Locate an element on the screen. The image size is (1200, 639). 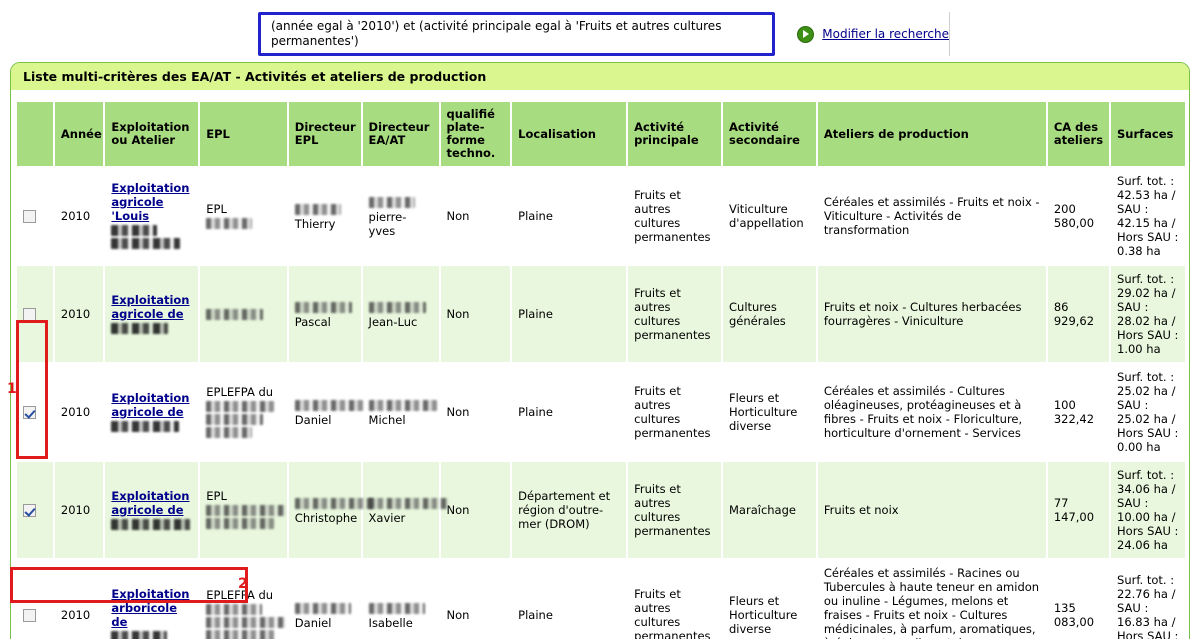
cell-directeur-eaat: Isabelle is located at coordinates (400, 599).